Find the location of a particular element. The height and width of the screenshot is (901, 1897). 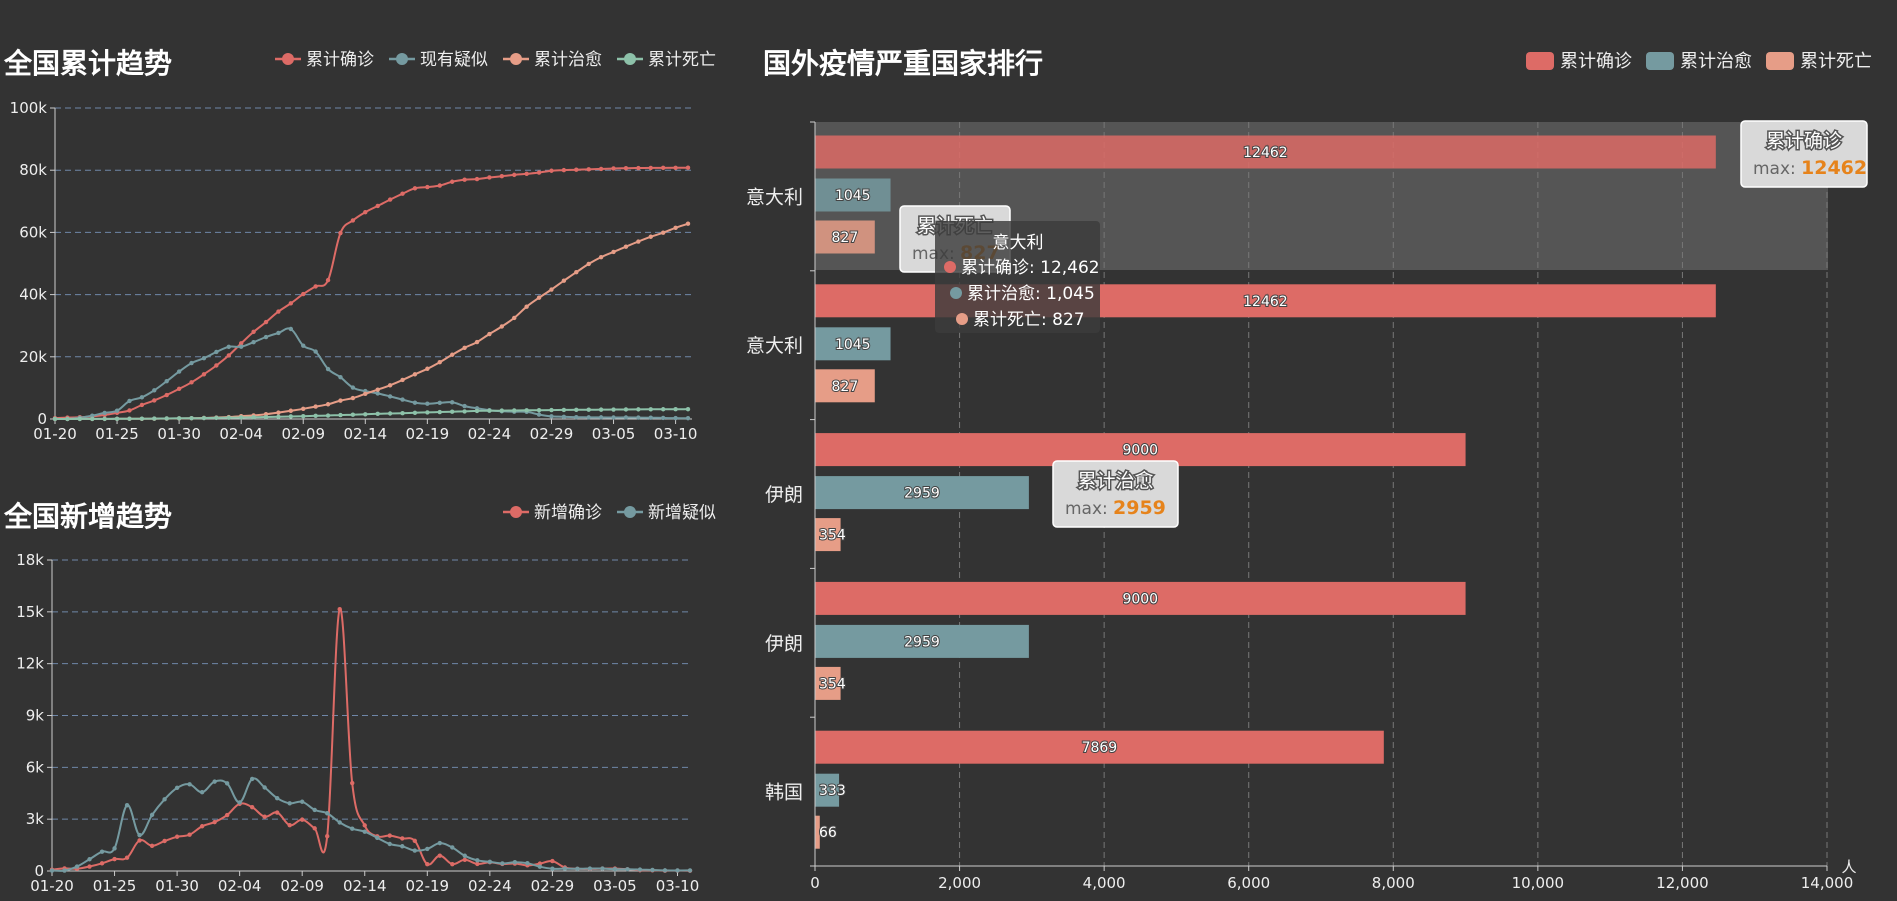

x-tick-label: 4,000 is located at coordinates (1104, 883).